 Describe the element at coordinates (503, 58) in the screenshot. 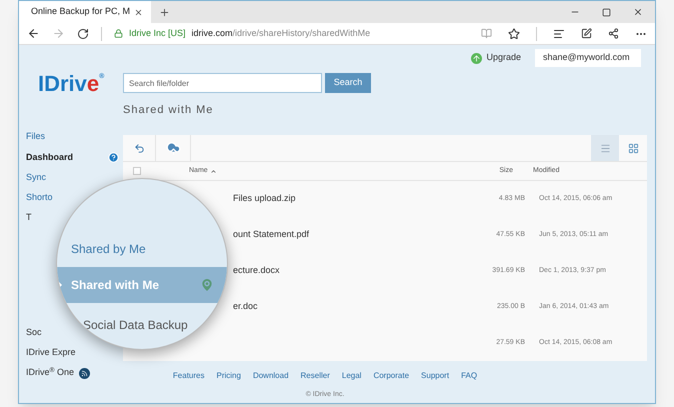

I see `upgrade-link: Upgrade` at that location.